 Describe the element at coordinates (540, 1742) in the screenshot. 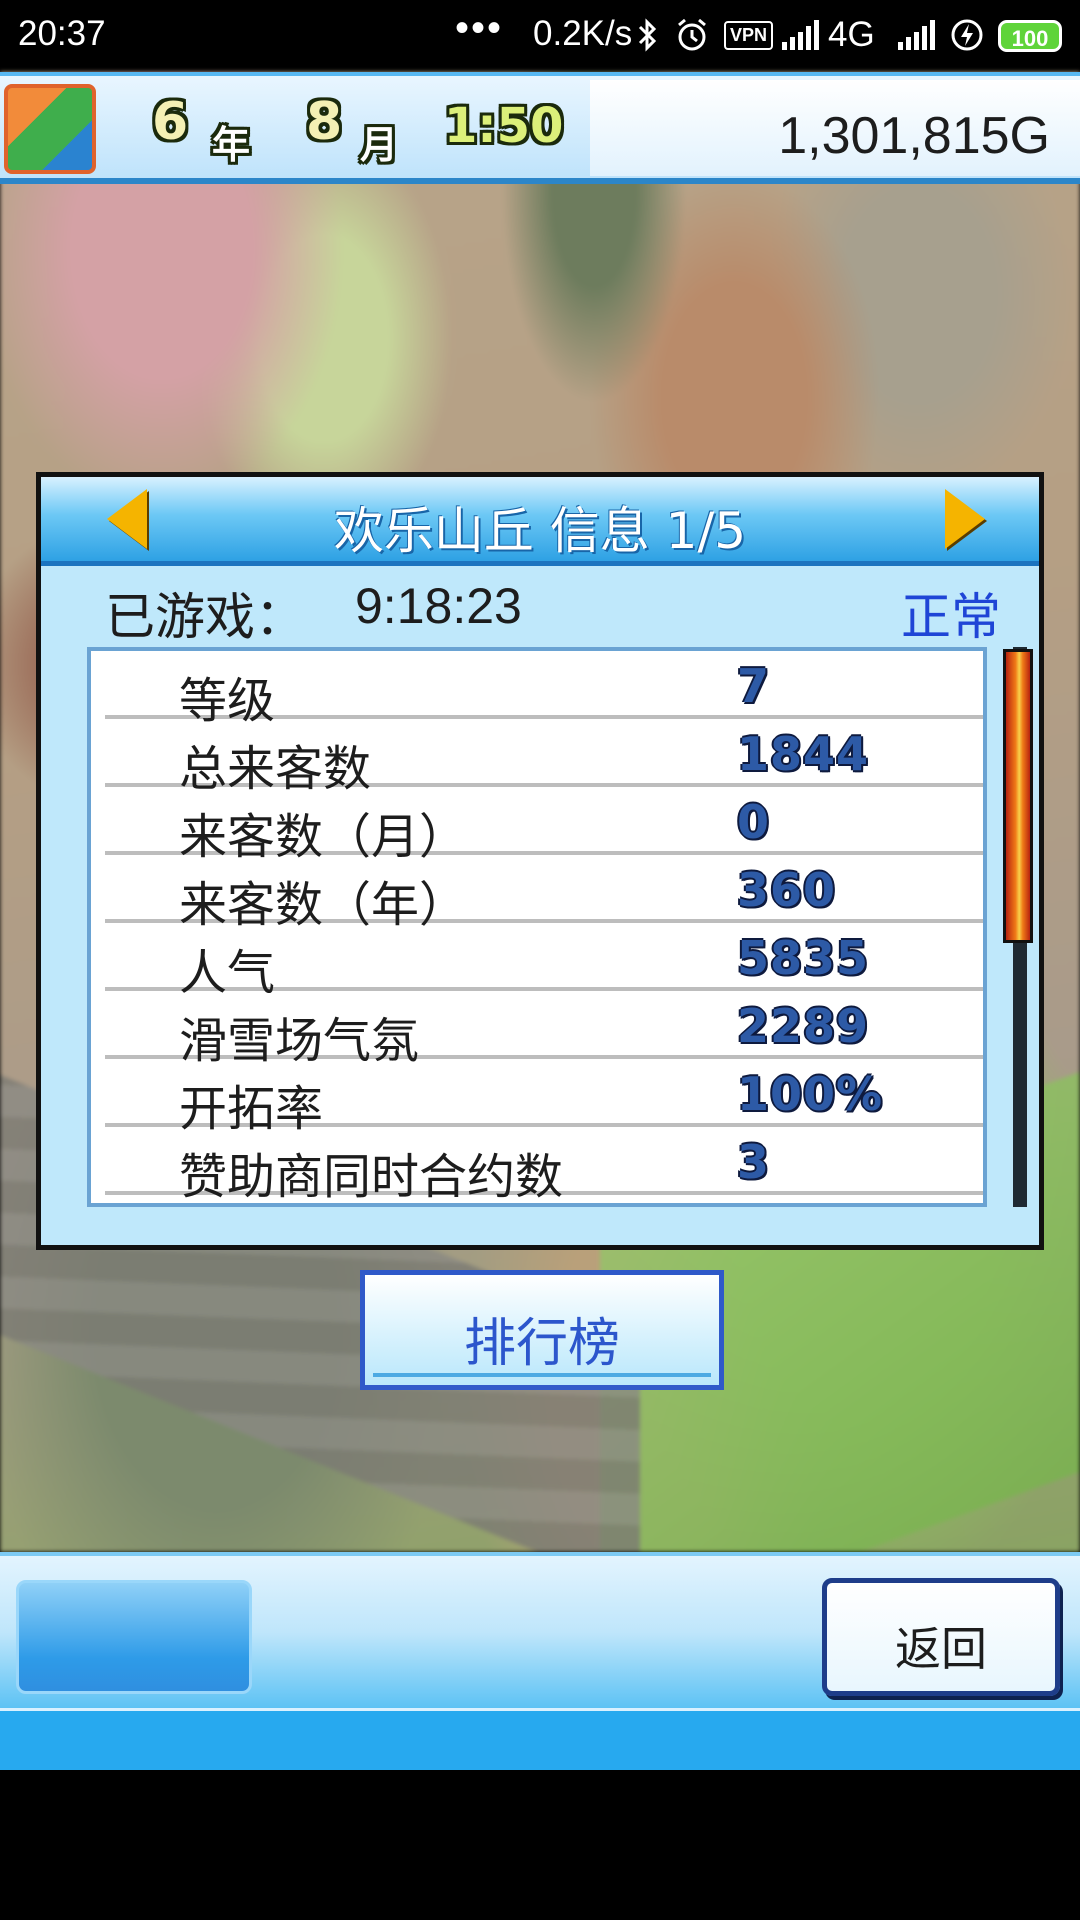

I see `bottom-strip` at that location.